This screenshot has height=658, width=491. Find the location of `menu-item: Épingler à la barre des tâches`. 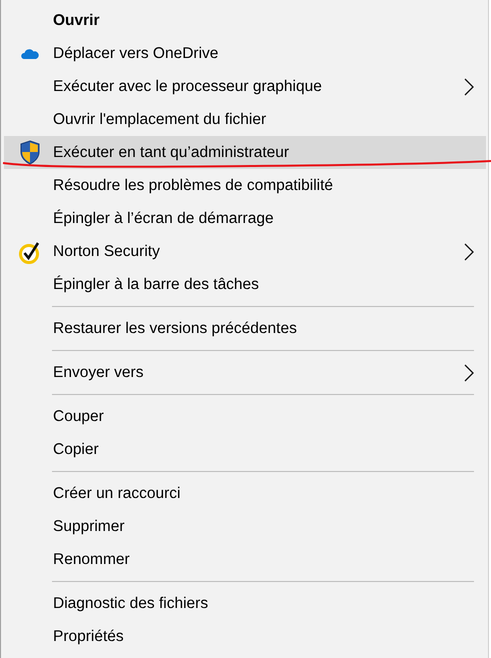

menu-item: Épingler à la barre des tâches is located at coordinates (245, 284).